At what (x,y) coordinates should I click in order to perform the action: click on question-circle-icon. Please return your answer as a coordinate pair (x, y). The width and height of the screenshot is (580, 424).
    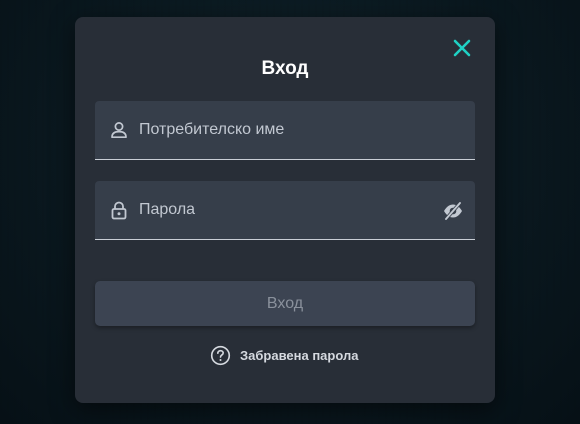
    Looking at the image, I should click on (220, 355).